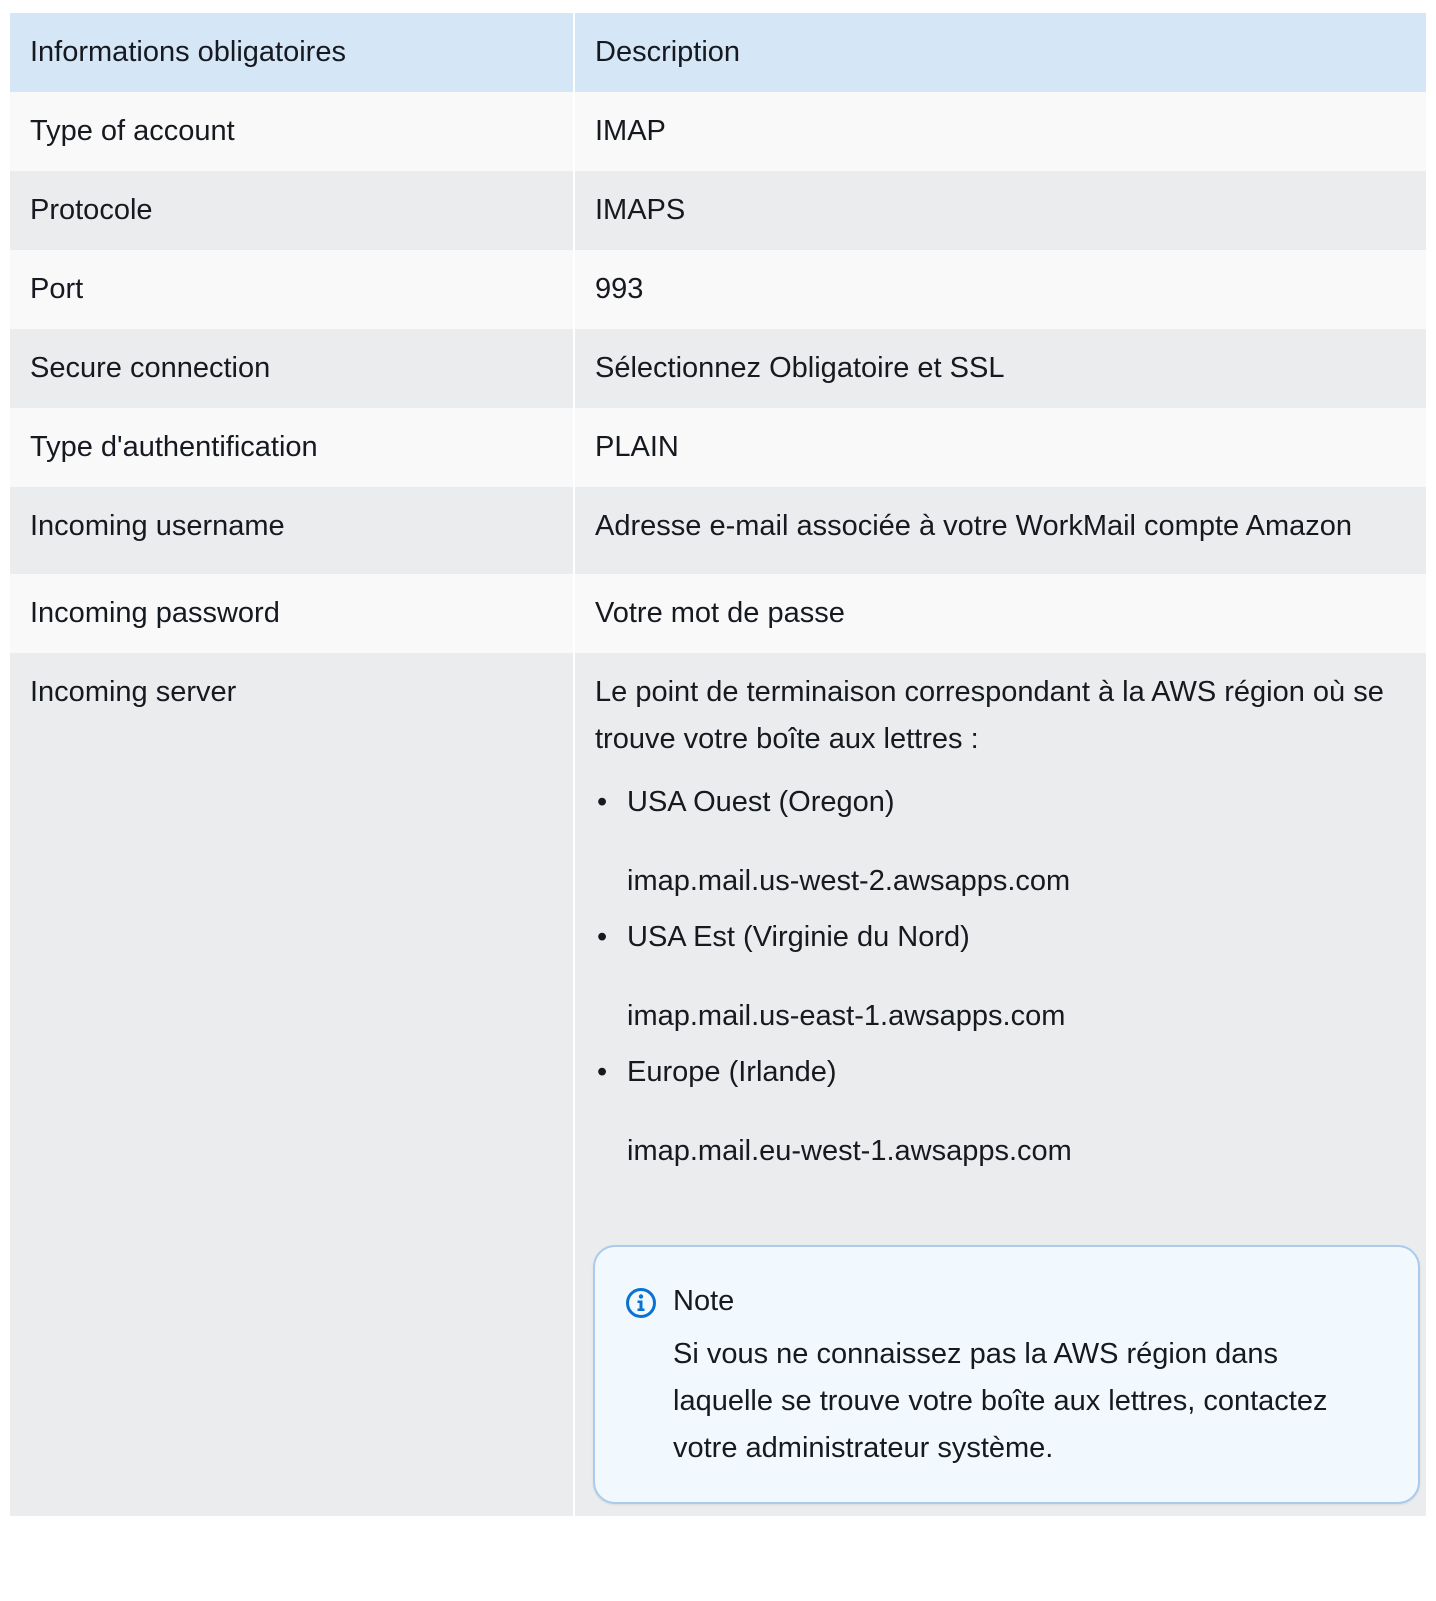 The height and width of the screenshot is (1601, 1436). I want to click on row-value: PLAIN, so click(999, 447).